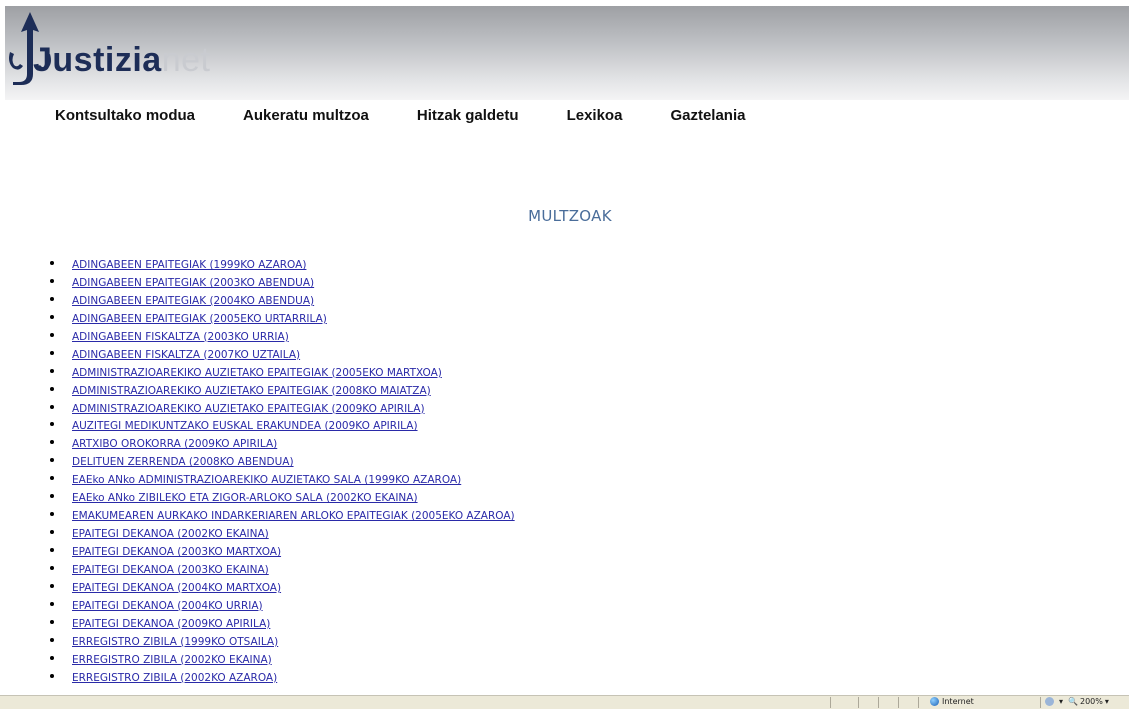 Image resolution: width=1129 pixels, height=709 pixels. Describe the element at coordinates (176, 588) in the screenshot. I see `collection-link: EPAITEGI DEKANOA (2004KO MARTXOA)` at that location.